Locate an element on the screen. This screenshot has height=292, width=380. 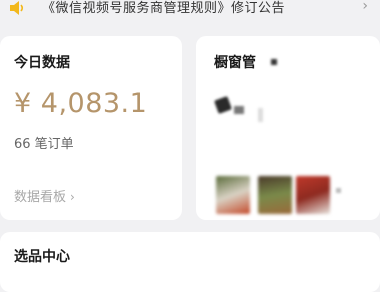
blurred-more-mark is located at coordinates (338, 190).